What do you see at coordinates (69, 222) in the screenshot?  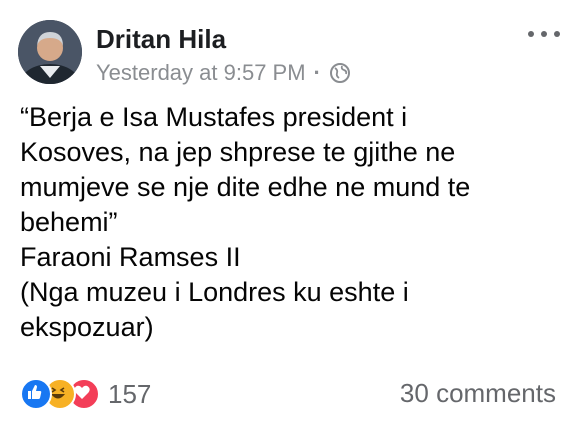 I see `post-text-line: behemi”` at bounding box center [69, 222].